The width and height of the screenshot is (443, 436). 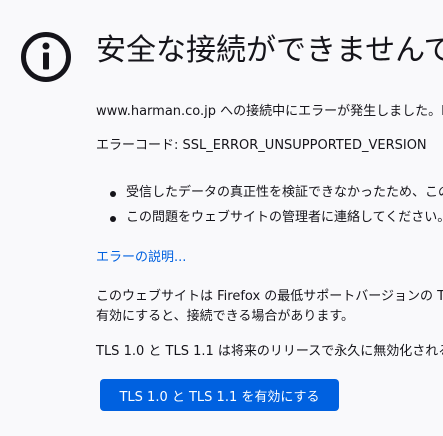 I want to click on list-item: この問題をウェブサイトの管理者に連絡してください。, so click(x=269, y=220).